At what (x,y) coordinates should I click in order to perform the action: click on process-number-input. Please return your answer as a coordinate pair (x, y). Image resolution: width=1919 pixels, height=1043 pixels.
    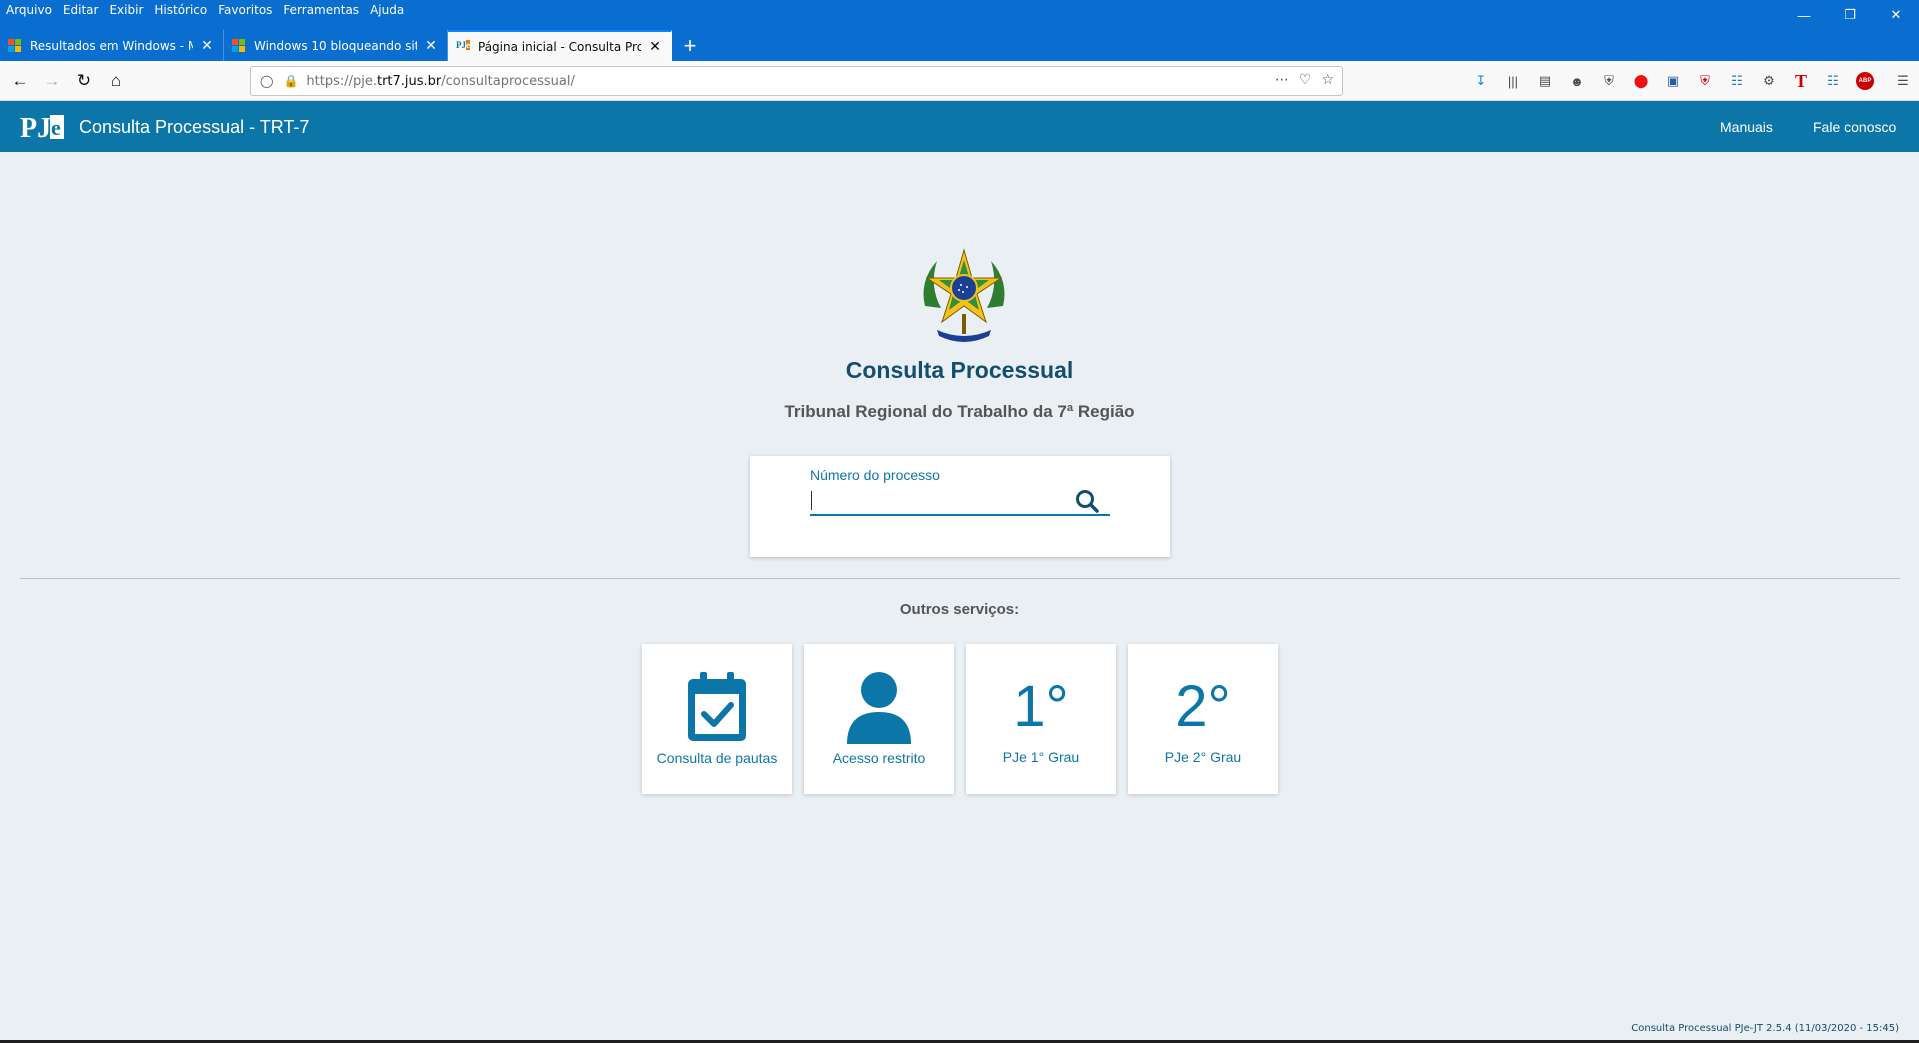
    Looking at the image, I should click on (960, 501).